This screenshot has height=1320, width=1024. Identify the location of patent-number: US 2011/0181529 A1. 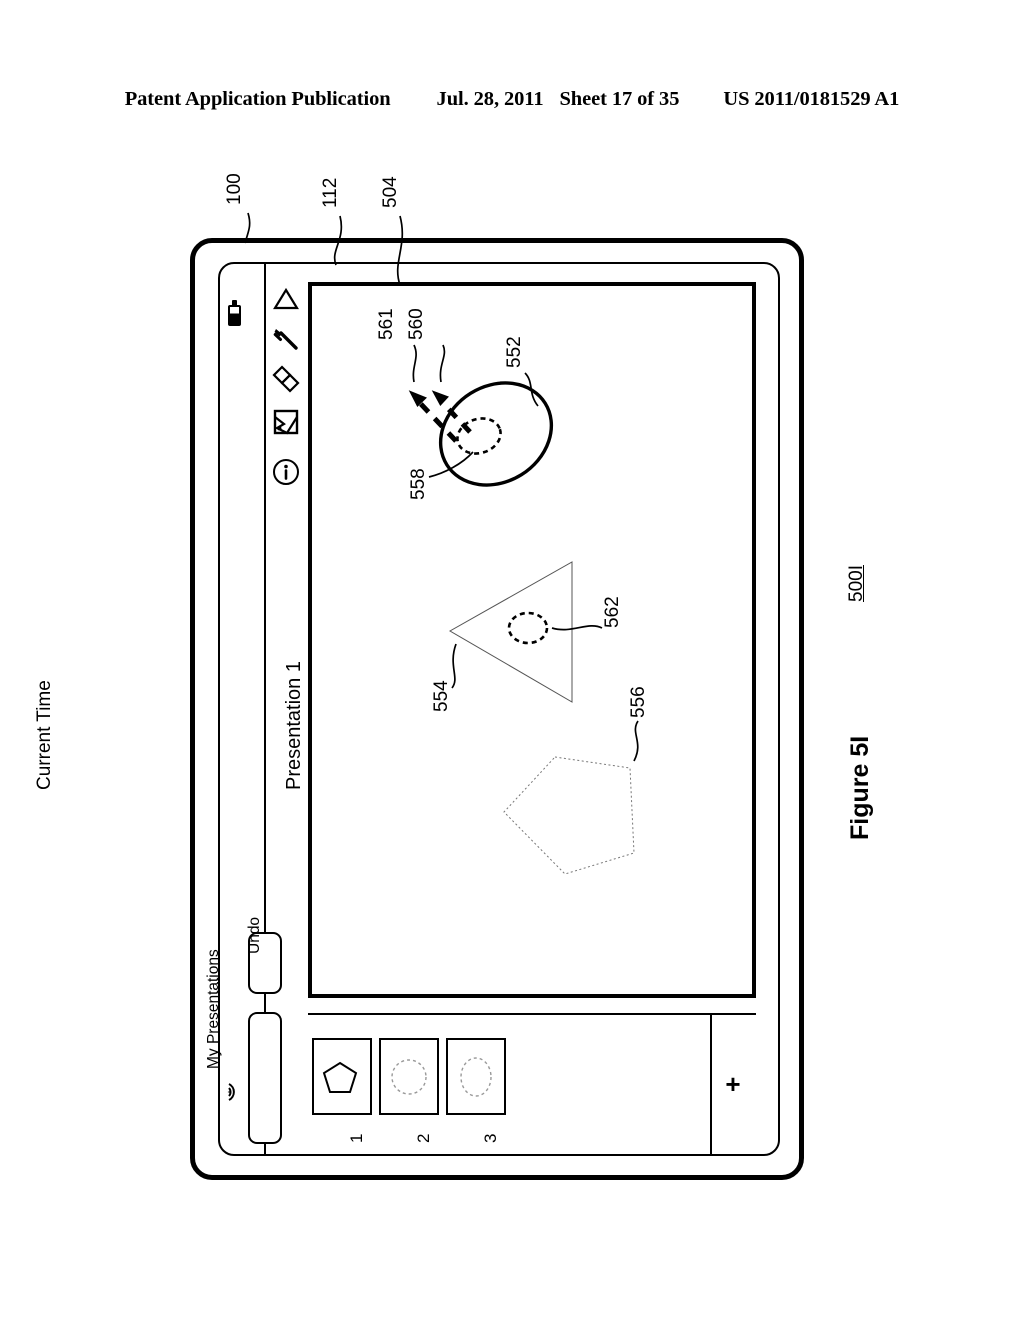
(811, 99).